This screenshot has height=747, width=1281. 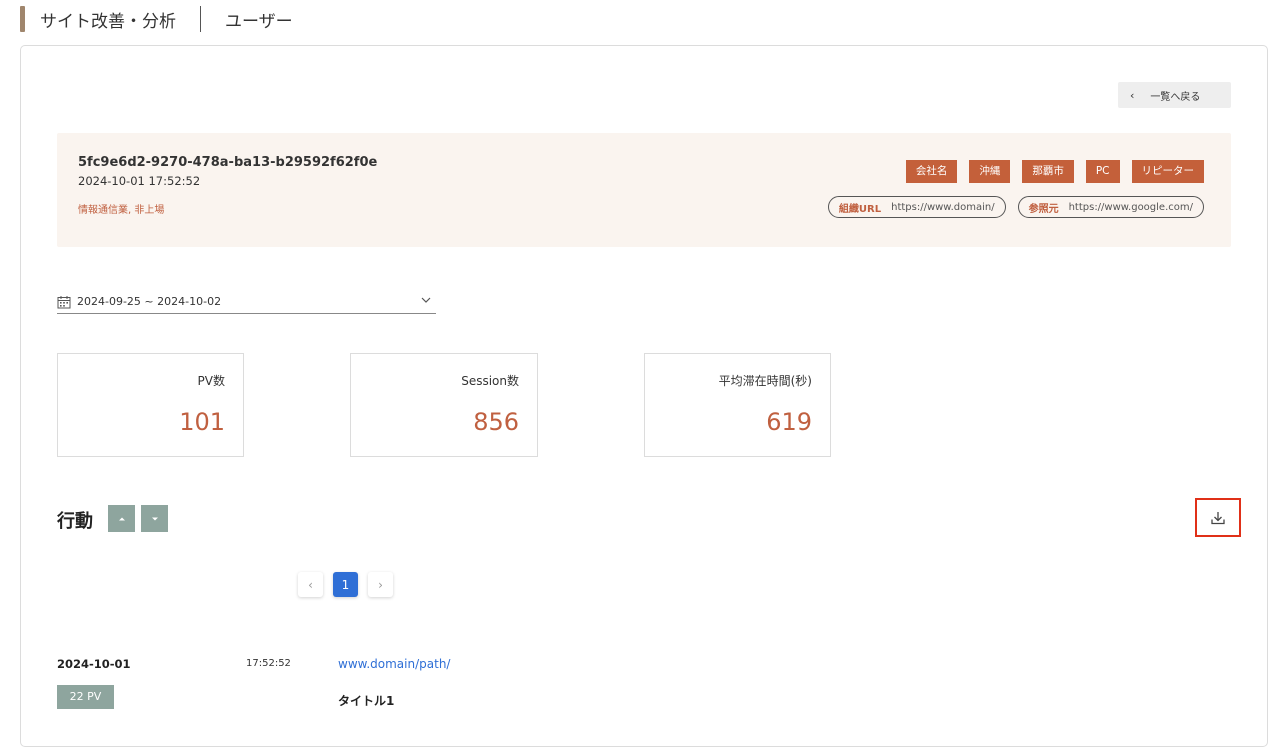 I want to click on log-page-title: タイトル1, so click(x=366, y=701).